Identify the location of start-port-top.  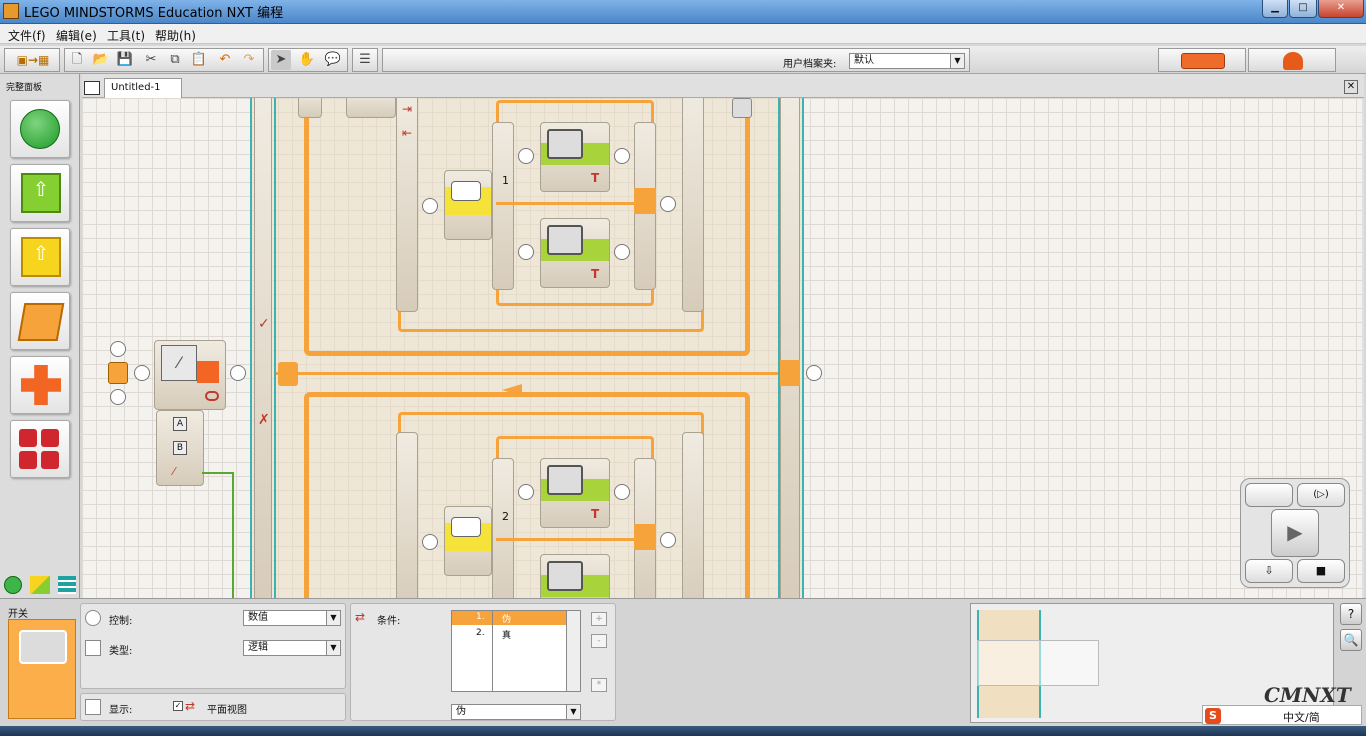
(118, 349).